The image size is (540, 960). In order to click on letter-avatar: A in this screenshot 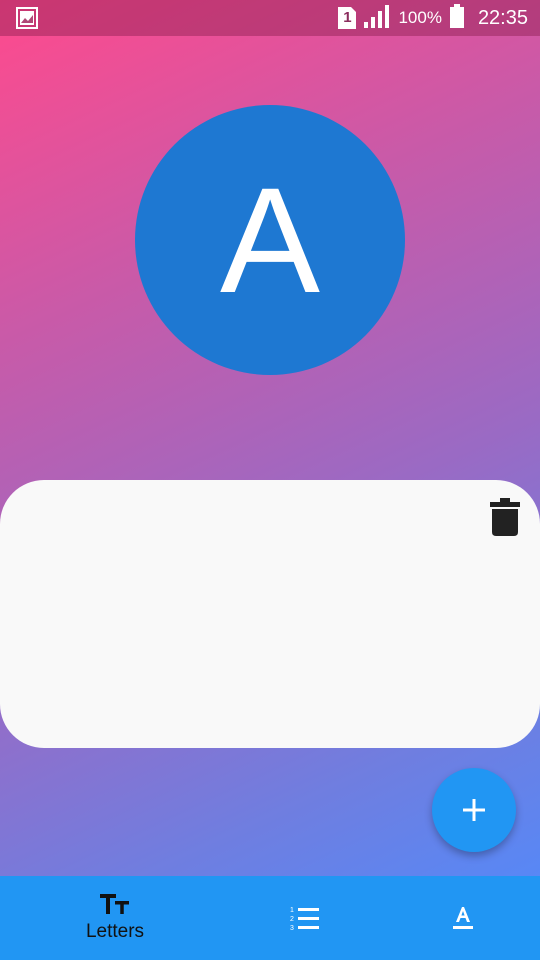, I will do `click(270, 240)`.